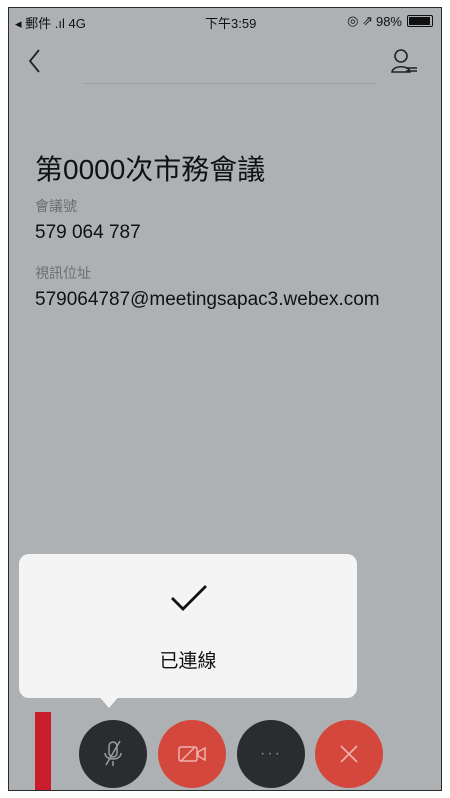 The height and width of the screenshot is (798, 450). I want to click on participants-icon, so click(404, 61).